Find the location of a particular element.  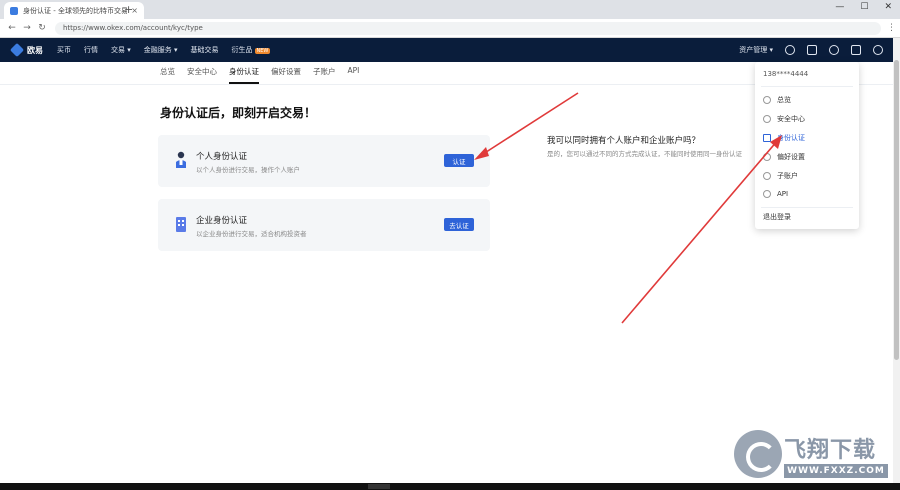

watermark-logo-icon is located at coordinates (758, 454).